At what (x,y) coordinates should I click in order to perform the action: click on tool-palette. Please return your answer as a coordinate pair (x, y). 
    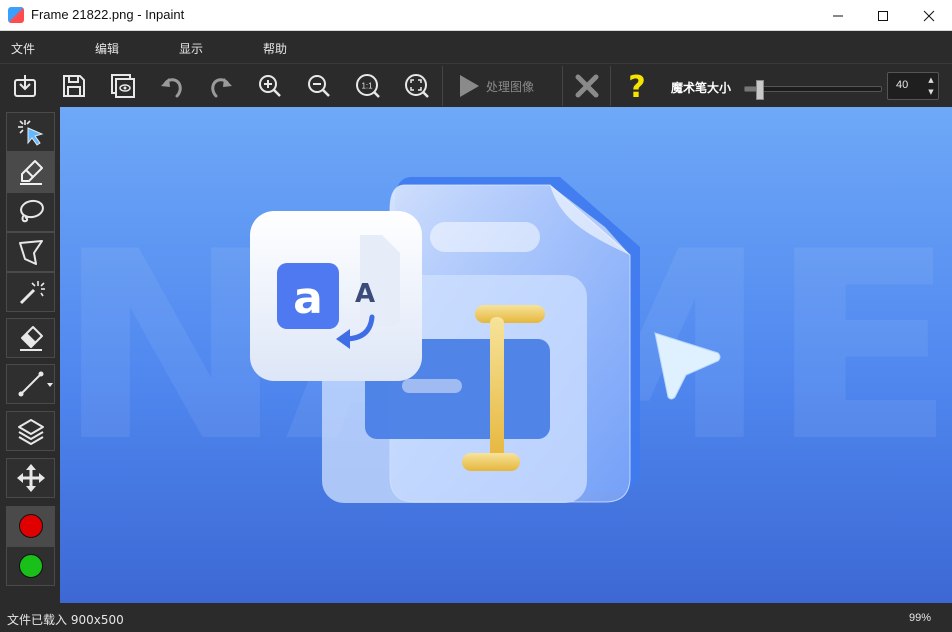
    Looking at the image, I should click on (30, 355).